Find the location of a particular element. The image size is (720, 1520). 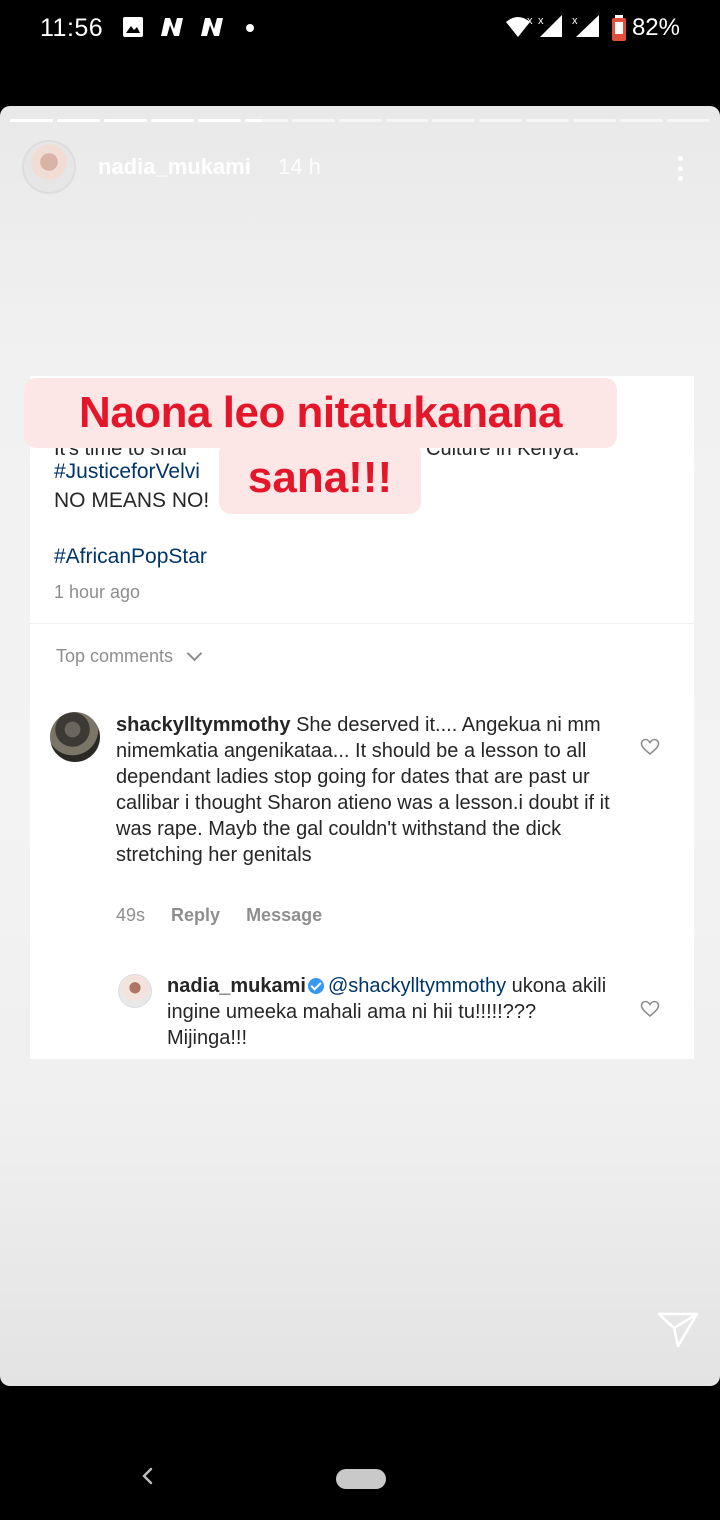

home-pill-button is located at coordinates (361, 1479).